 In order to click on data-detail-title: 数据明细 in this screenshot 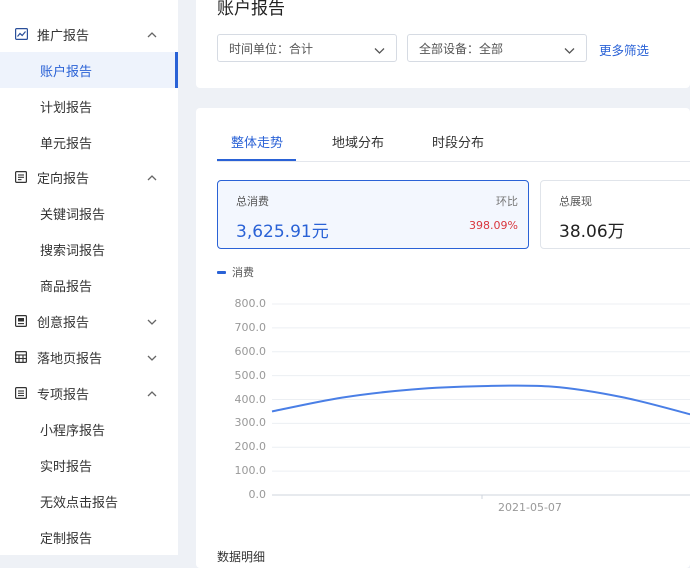, I will do `click(241, 557)`.